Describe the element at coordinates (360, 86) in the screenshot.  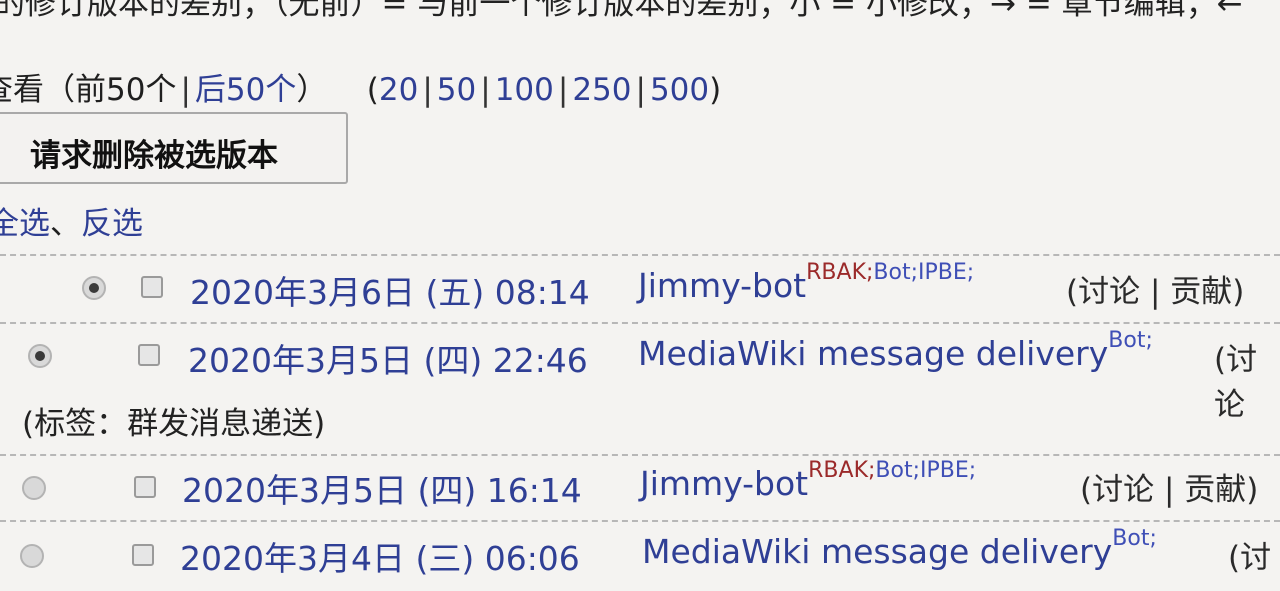
I see `pagination-bar: 查看（前50个|后50个） (20|50|100|250|500)` at that location.